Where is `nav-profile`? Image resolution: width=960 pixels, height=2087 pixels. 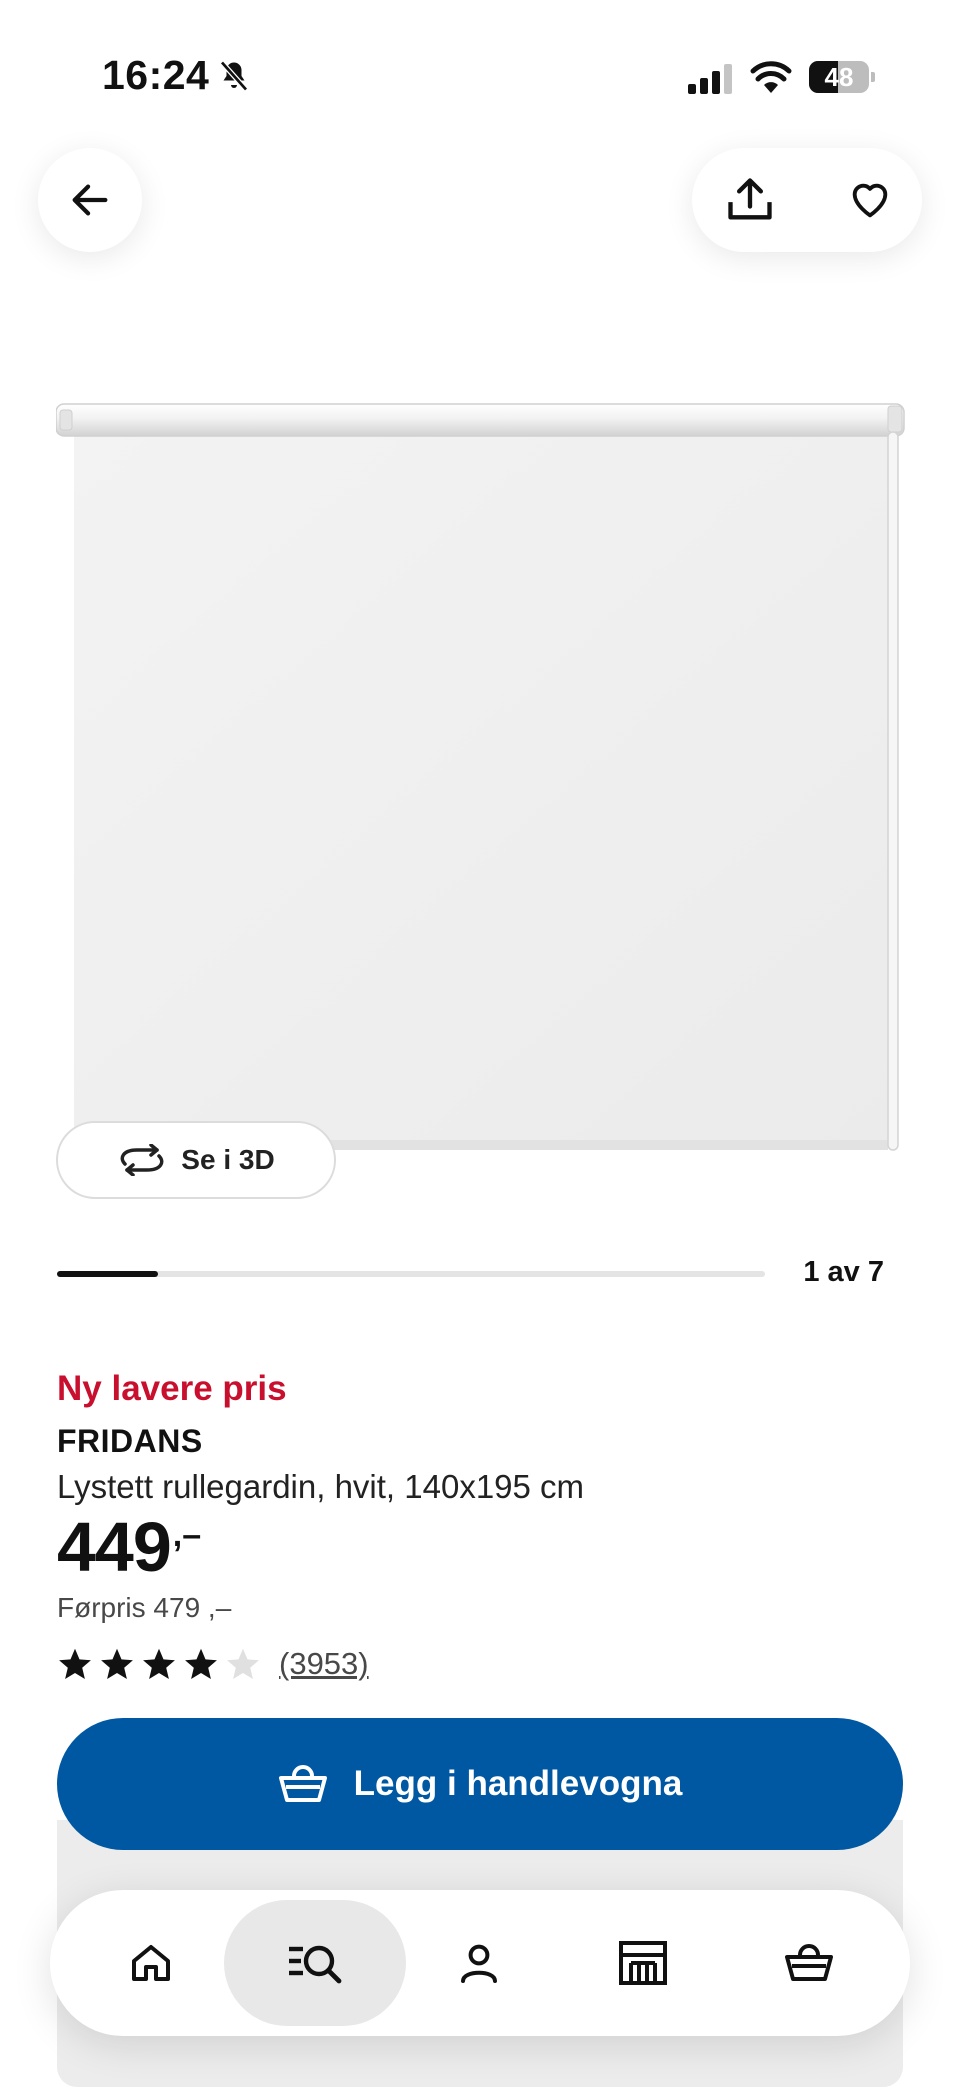
nav-profile is located at coordinates (479, 1963).